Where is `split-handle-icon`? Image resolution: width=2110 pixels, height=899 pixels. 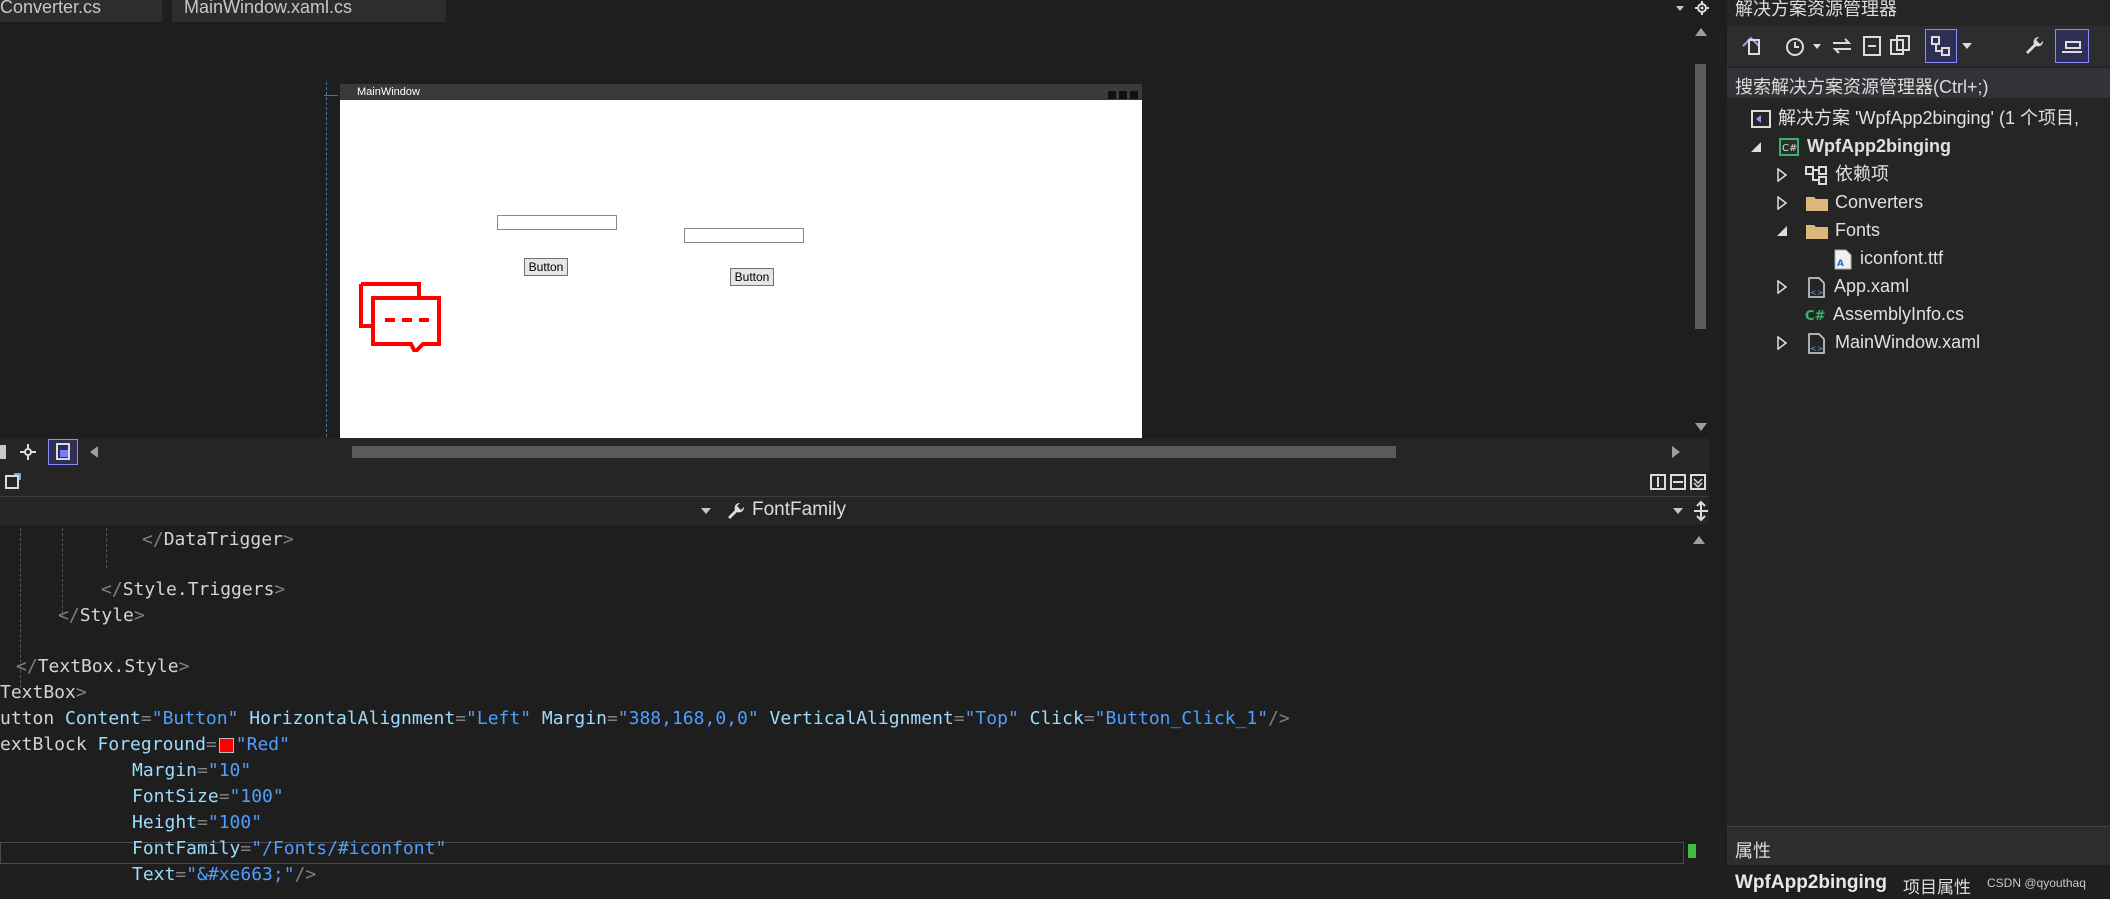
split-handle-icon is located at coordinates (1701, 511).